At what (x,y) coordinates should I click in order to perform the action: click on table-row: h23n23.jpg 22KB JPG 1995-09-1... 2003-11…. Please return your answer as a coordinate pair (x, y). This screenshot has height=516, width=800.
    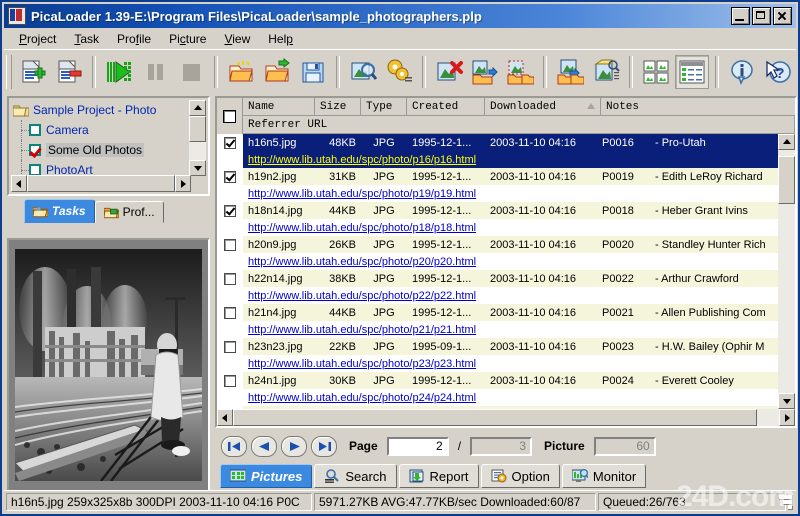
    Looking at the image, I should click on (497, 355).